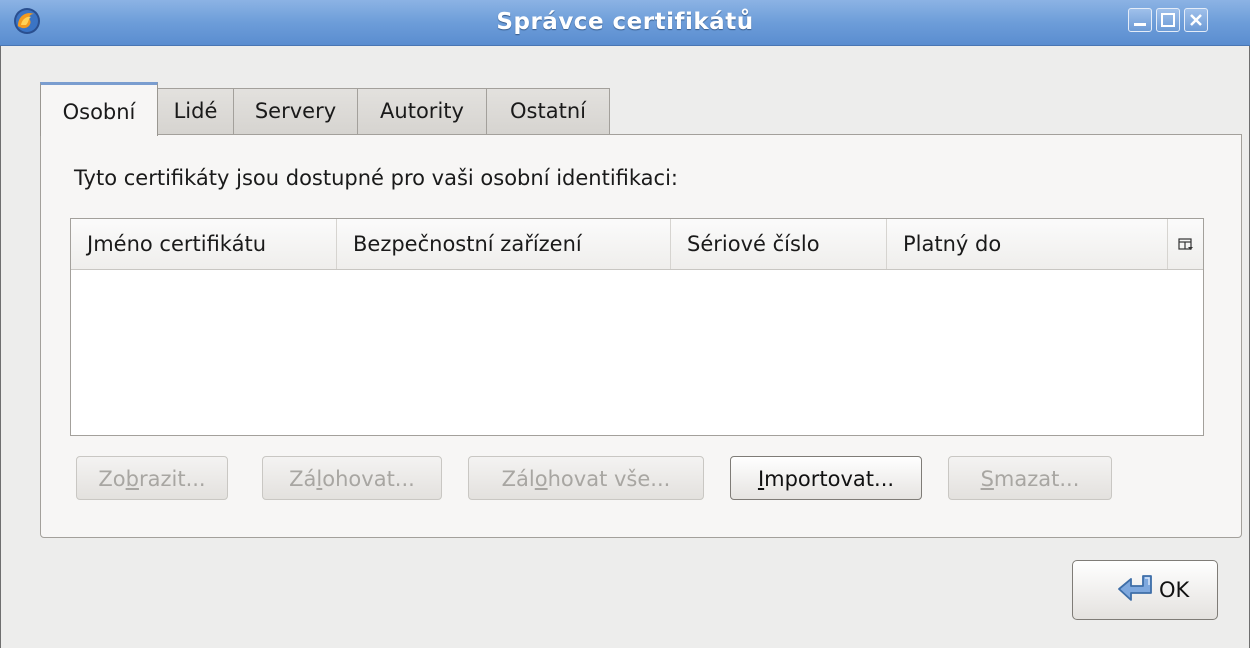 The width and height of the screenshot is (1250, 648). I want to click on window-title: Správce certifikátů, so click(625, 22).